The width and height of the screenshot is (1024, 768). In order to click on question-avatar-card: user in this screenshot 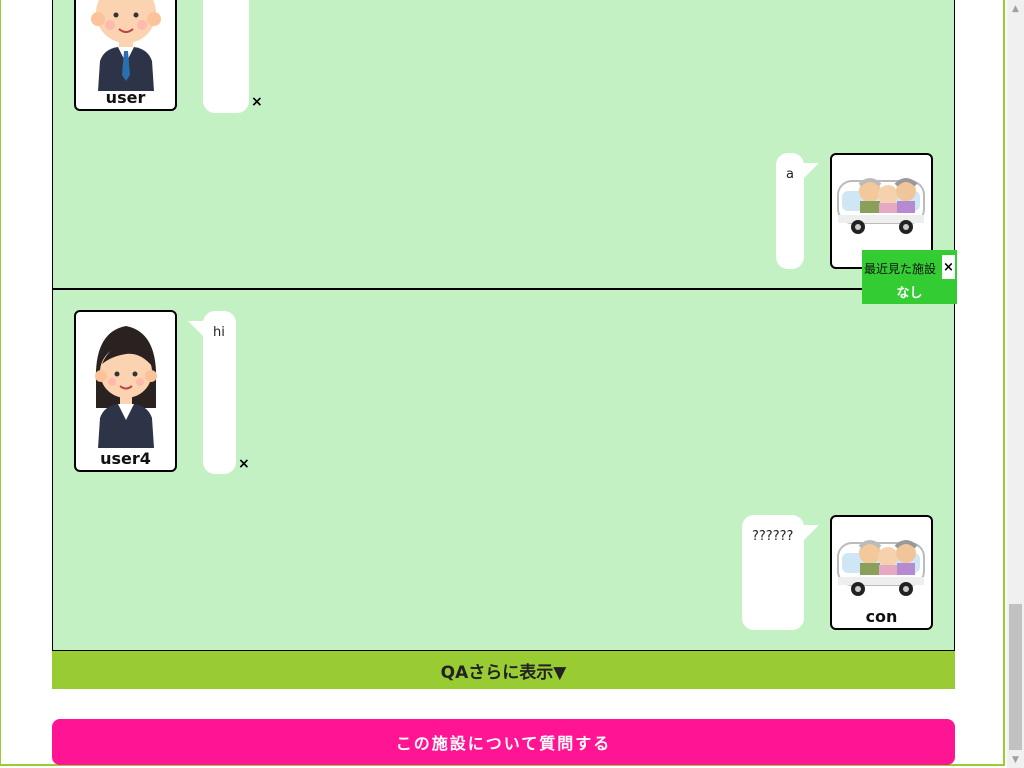, I will do `click(125, 55)`.